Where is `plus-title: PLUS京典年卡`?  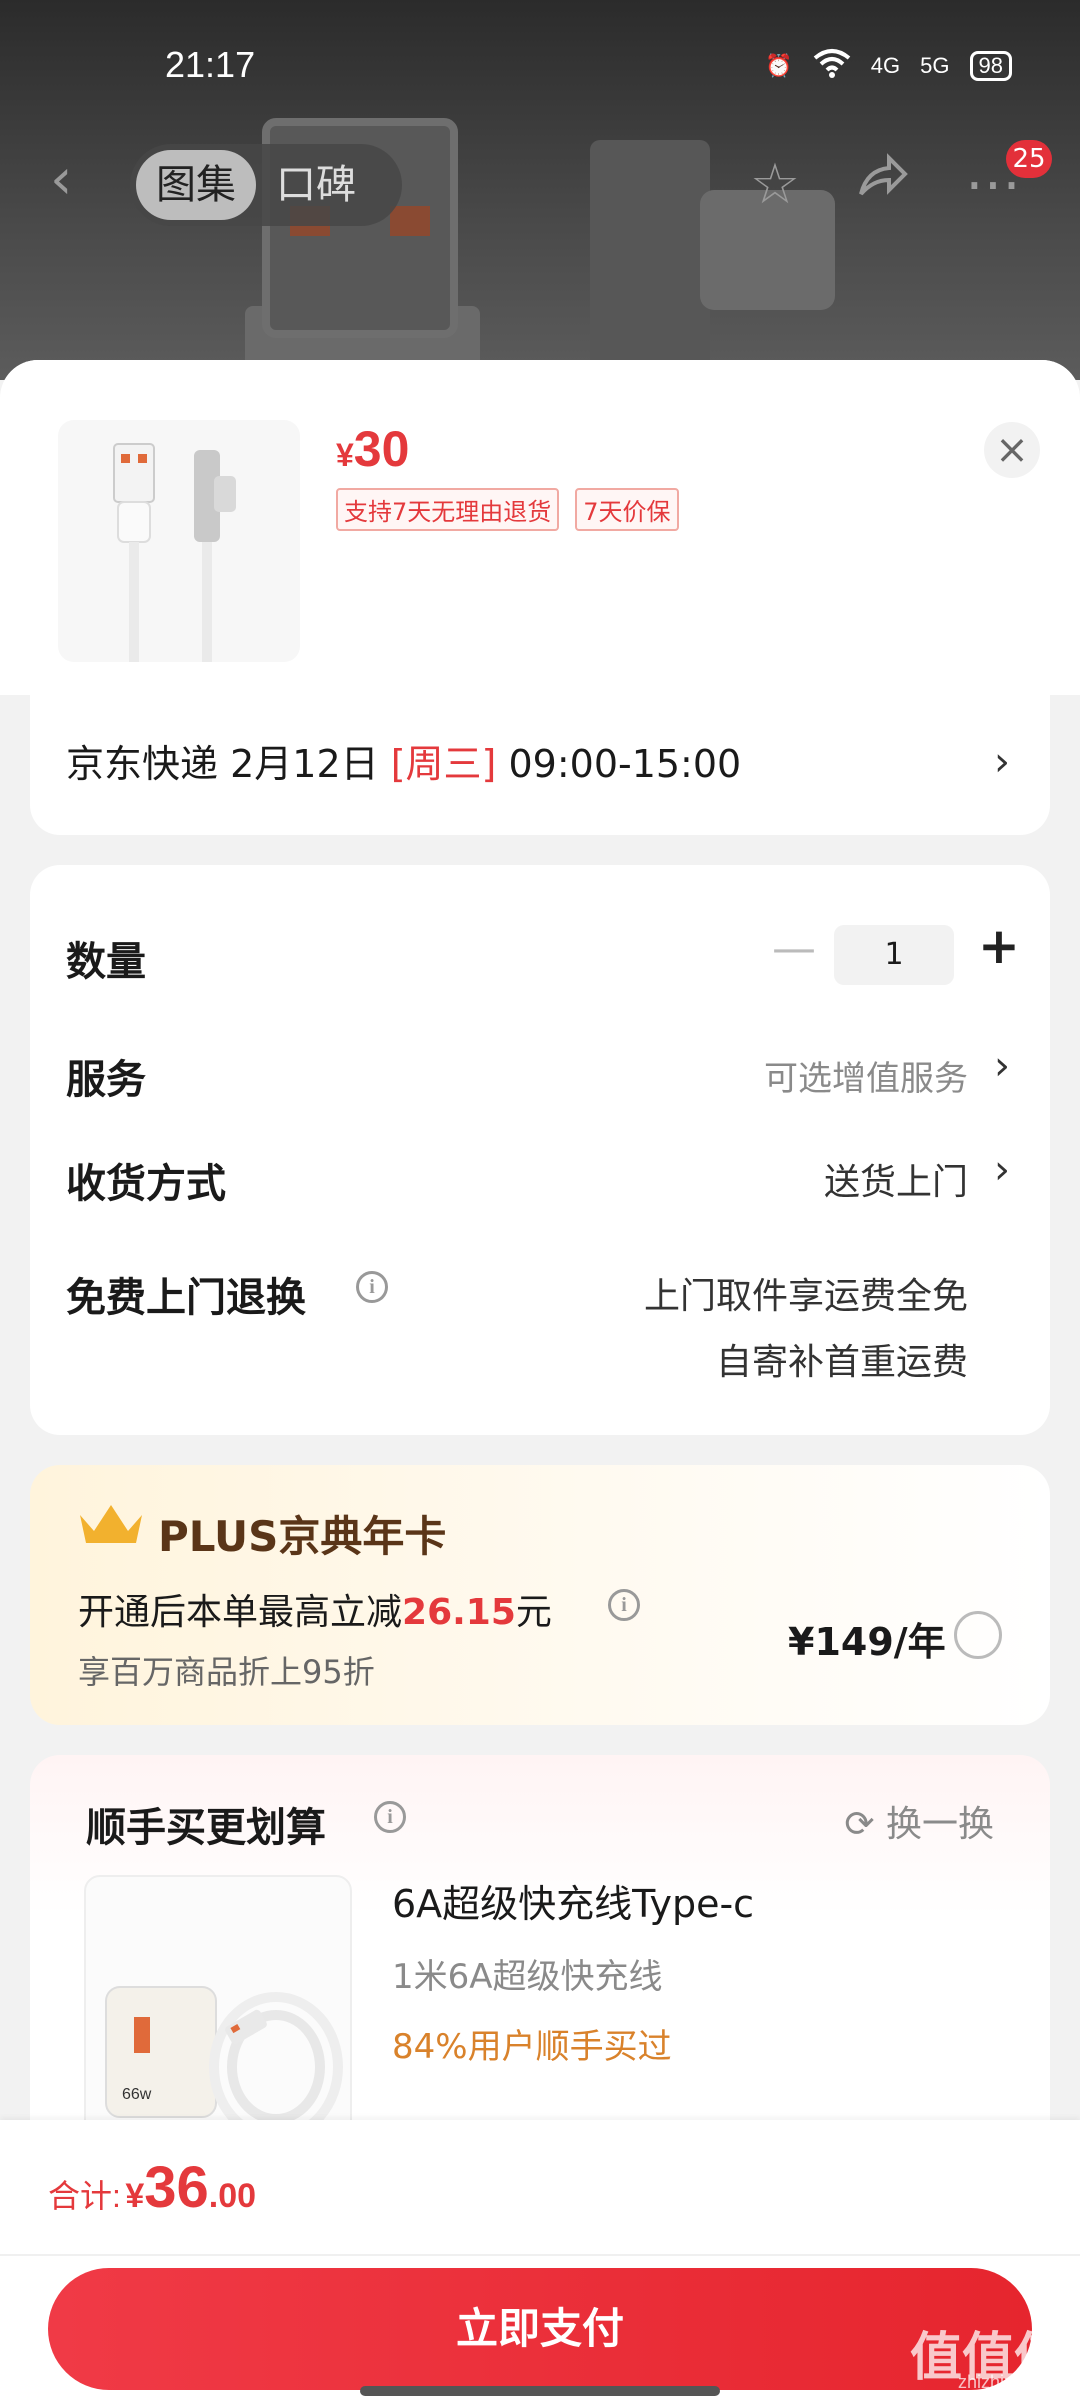 plus-title: PLUS京典年卡 is located at coordinates (302, 1536).